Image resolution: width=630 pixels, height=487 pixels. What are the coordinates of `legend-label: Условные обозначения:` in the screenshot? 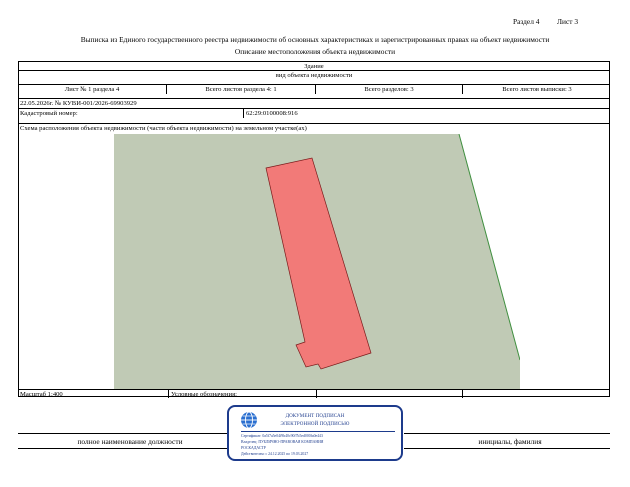 It's located at (204, 394).